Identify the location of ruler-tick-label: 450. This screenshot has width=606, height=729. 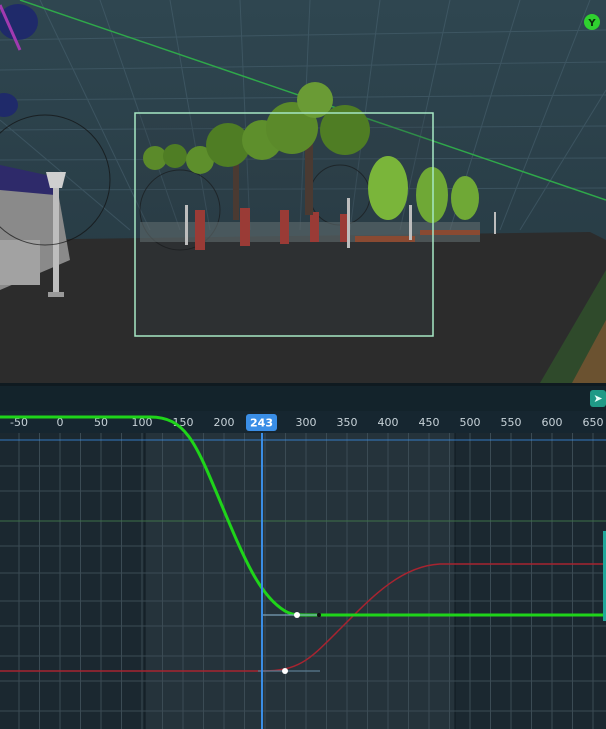
(429, 422).